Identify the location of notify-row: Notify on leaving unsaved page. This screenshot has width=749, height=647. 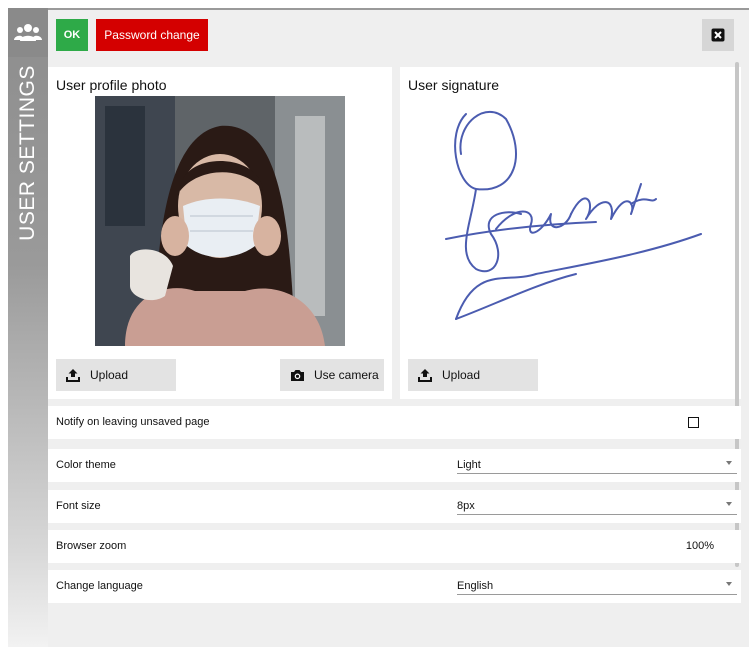
(394, 422).